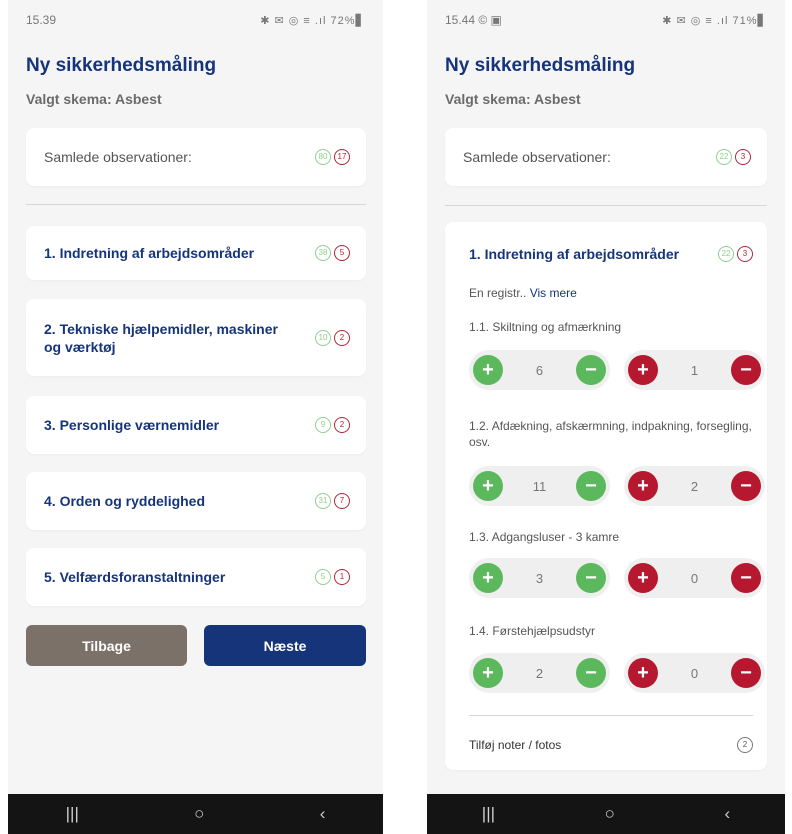 The width and height of the screenshot is (792, 834). I want to click on item-label: 1.1. Skiltning og afmærkning, so click(545, 327).